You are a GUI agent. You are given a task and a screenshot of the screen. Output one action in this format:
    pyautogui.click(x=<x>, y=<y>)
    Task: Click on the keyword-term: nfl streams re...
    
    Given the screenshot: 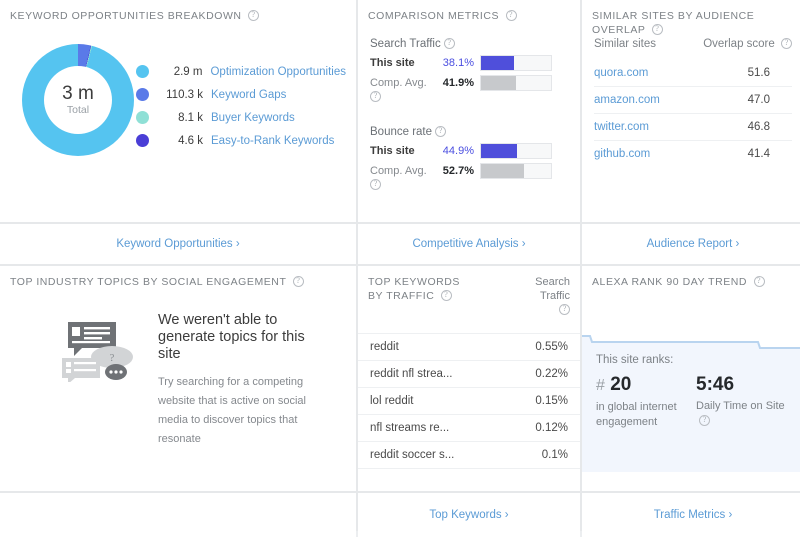 What is the action you would take?
    pyautogui.click(x=452, y=428)
    